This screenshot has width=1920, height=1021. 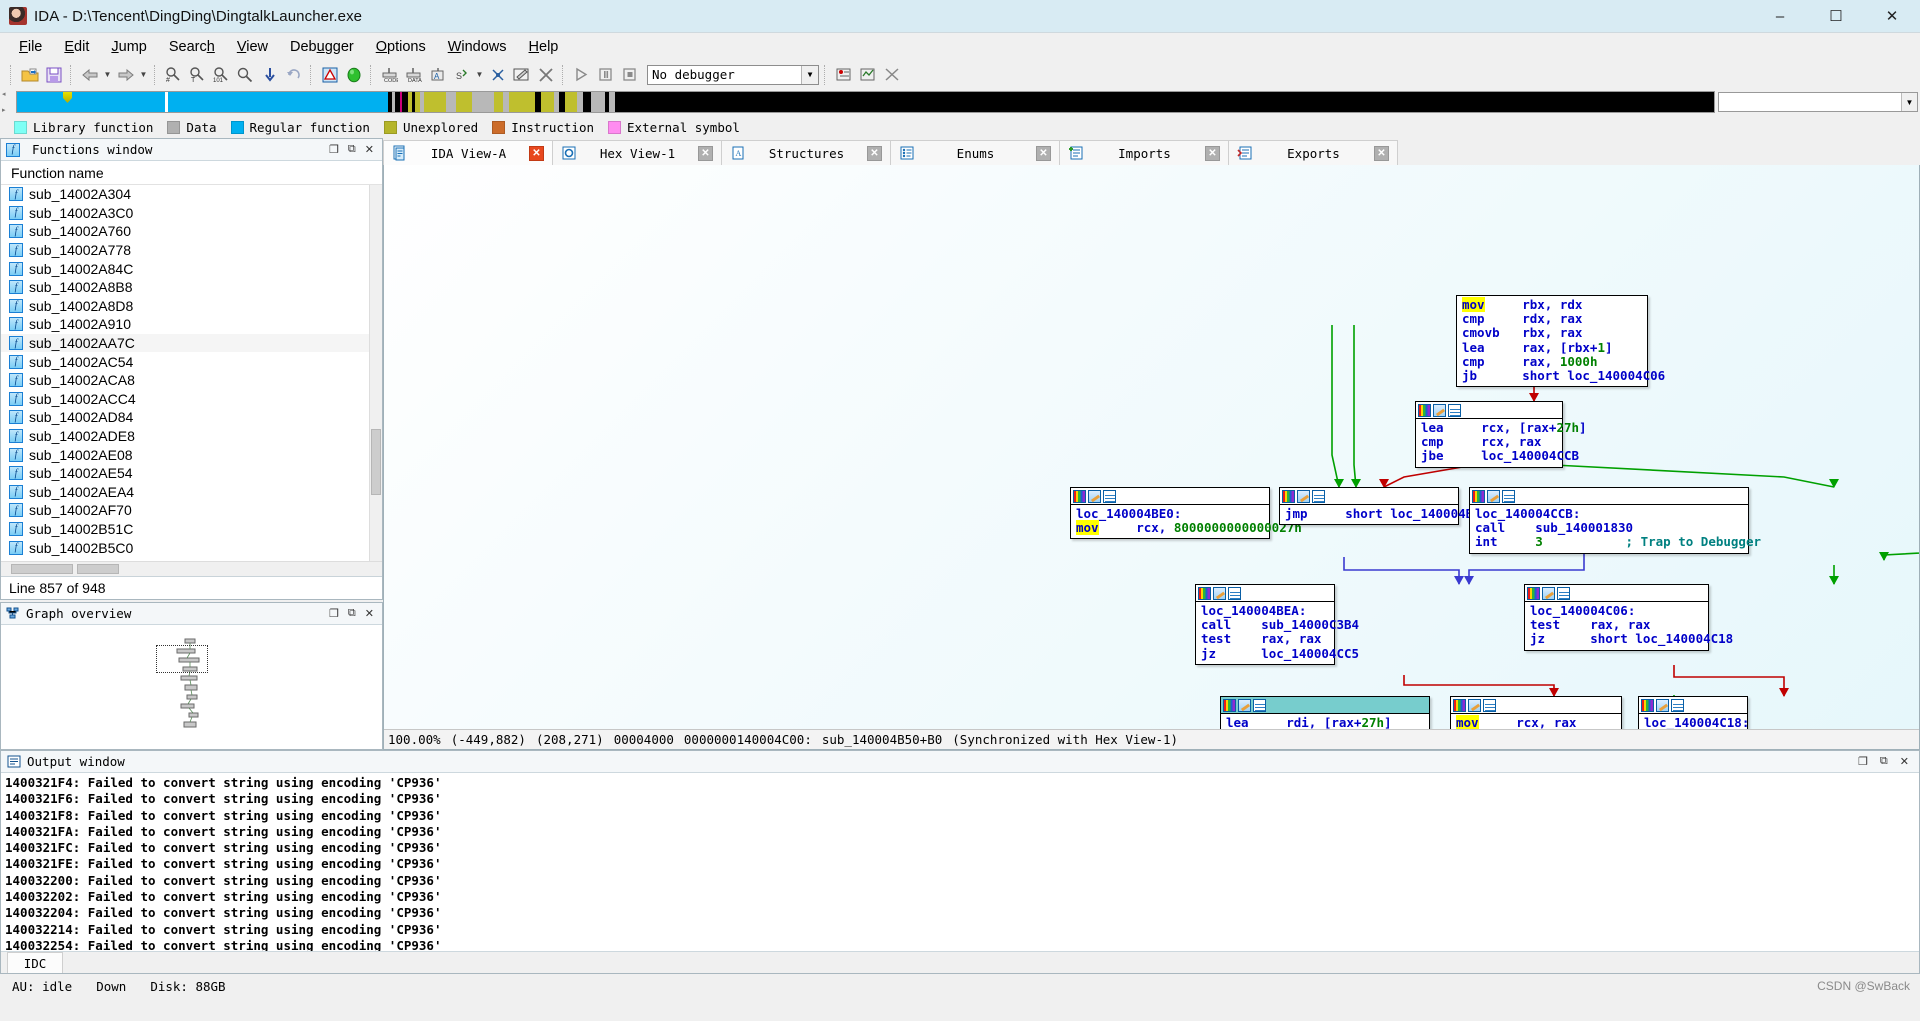 I want to click on functions-horizontal-scrollbar, so click(x=191, y=569).